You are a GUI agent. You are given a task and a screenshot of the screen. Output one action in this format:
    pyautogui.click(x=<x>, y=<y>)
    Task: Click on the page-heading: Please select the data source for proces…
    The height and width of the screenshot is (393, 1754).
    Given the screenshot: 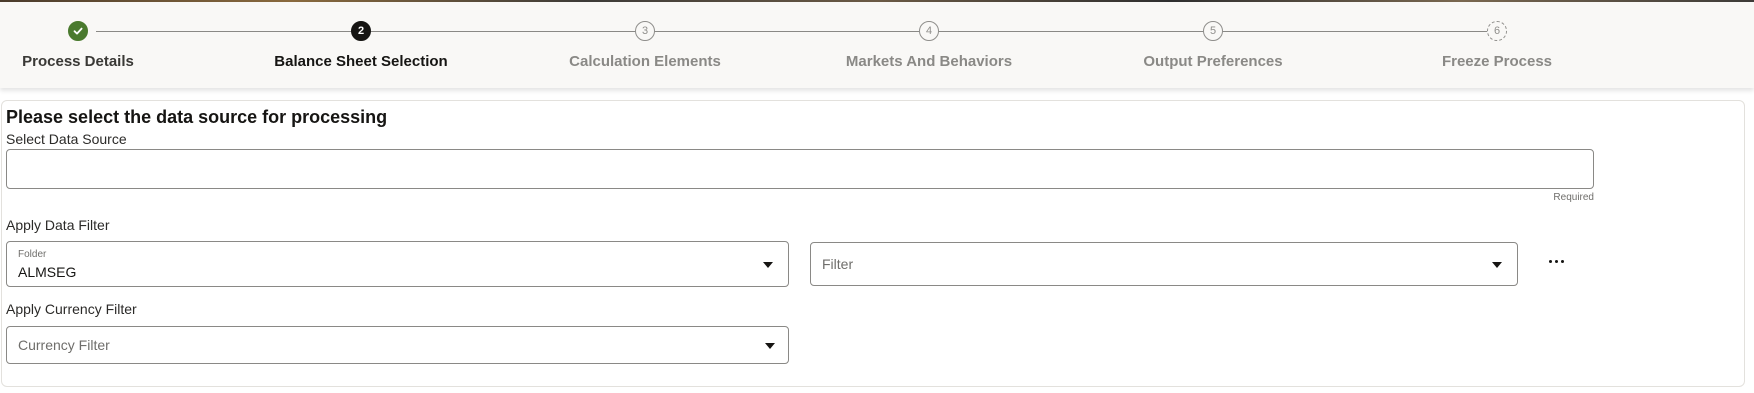 What is the action you would take?
    pyautogui.click(x=197, y=117)
    